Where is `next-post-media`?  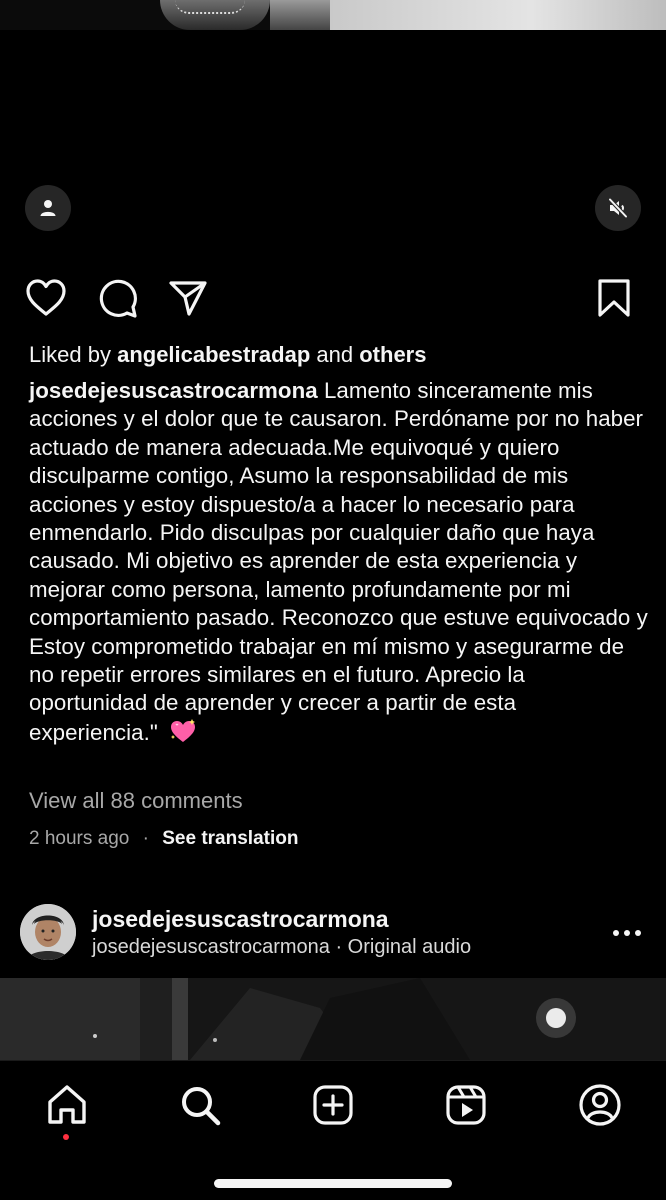
next-post-media is located at coordinates (333, 1019).